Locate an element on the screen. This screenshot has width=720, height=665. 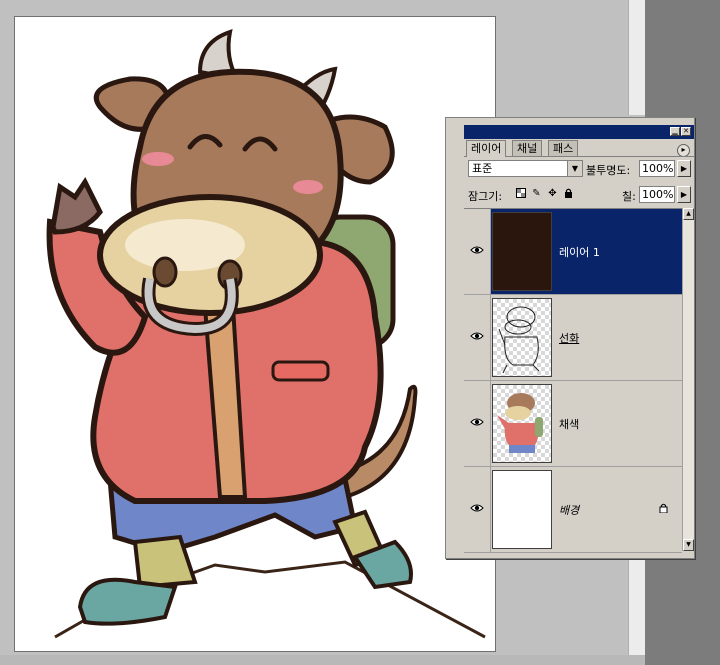
layer-list-scrollbar: ▲ ▼ is located at coordinates (688, 379).